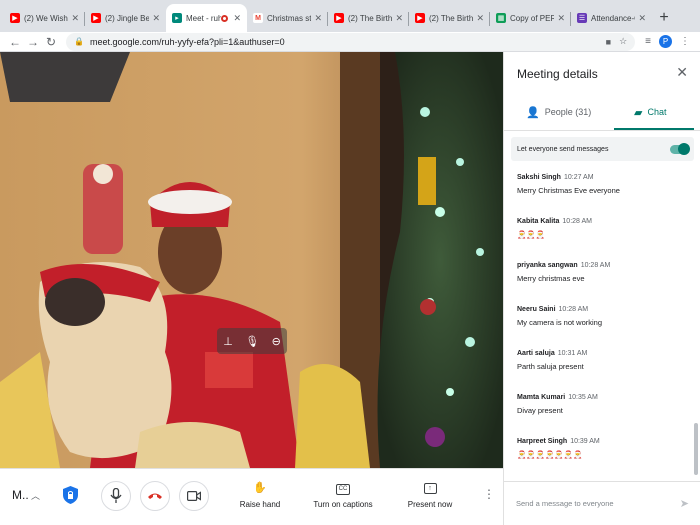 The image size is (700, 525). I want to click on browser-tab: ▶ (2) We Wish Yo ✕, so click(44, 18).